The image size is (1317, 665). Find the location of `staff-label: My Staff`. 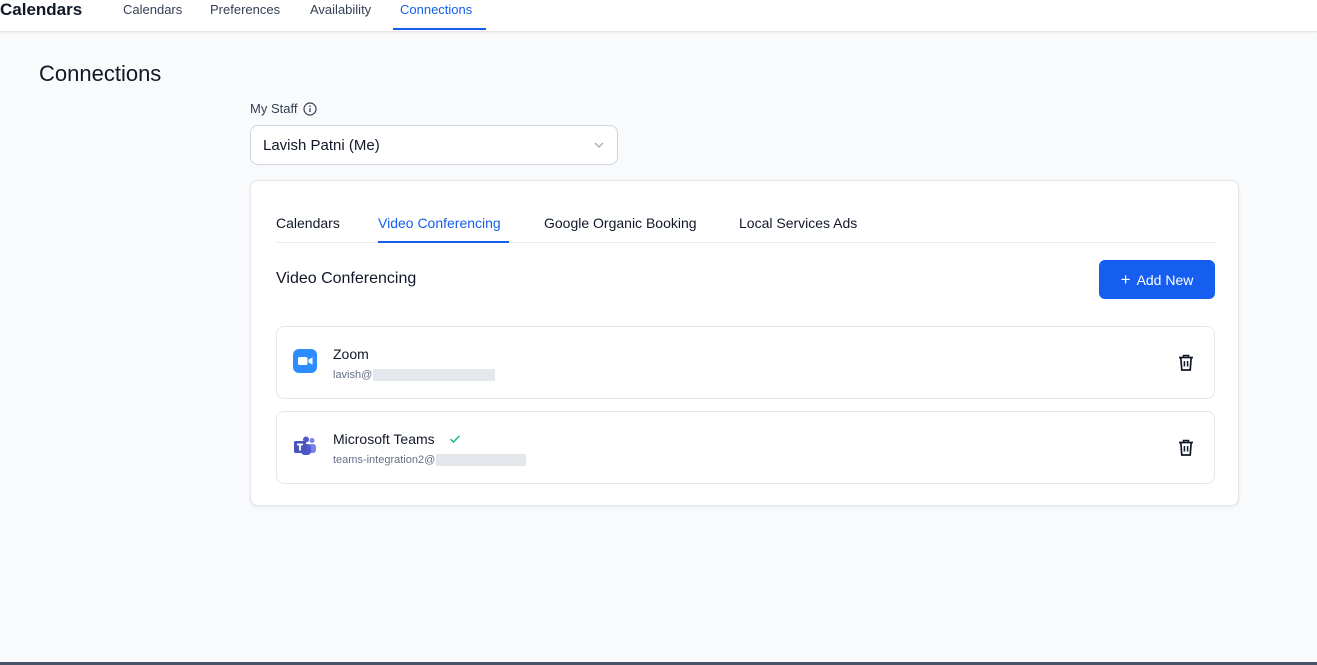

staff-label: My Staff is located at coordinates (284, 108).